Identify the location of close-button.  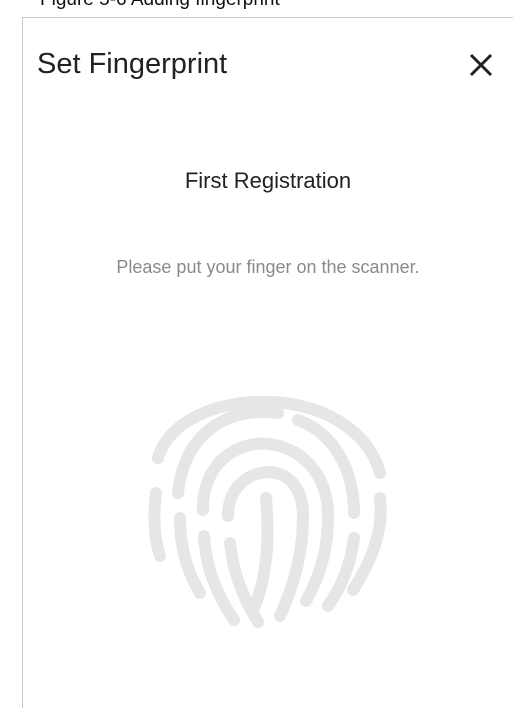
(481, 65).